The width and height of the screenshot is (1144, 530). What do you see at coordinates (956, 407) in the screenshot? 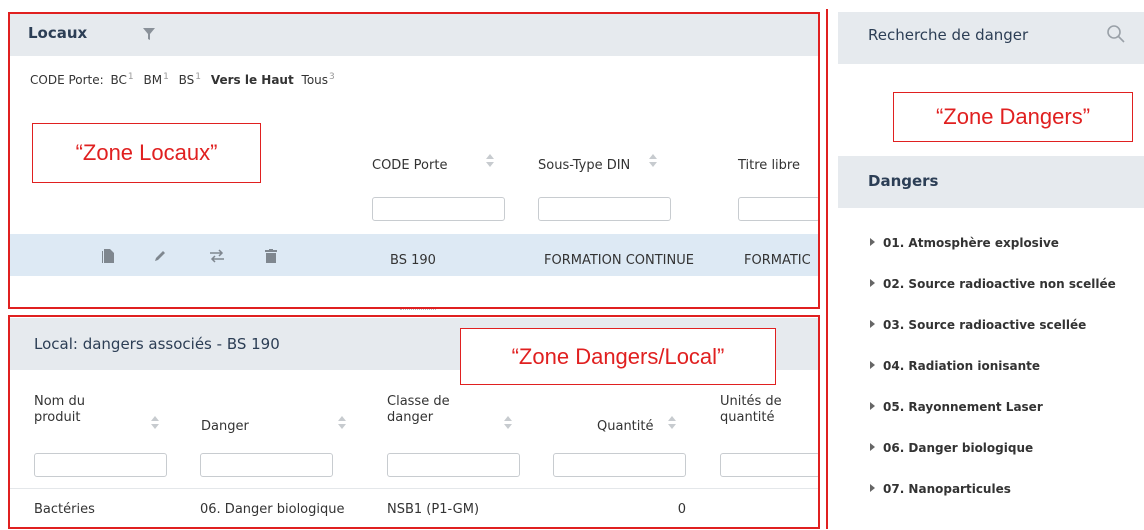
I see `danger-tree-item: 05. Rayonnement Laser` at bounding box center [956, 407].